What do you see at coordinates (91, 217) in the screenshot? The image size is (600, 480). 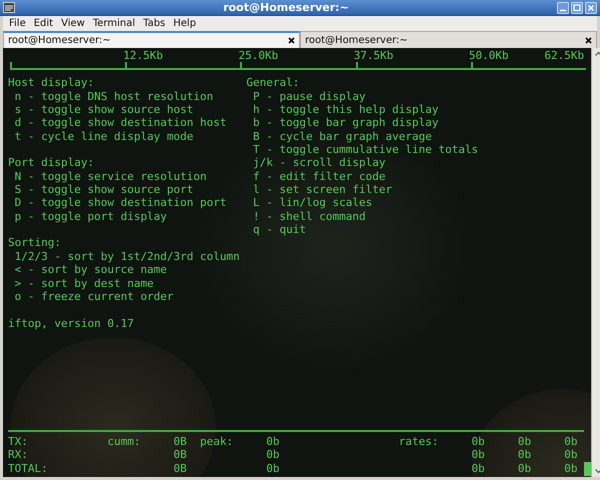 I see `help-line: p - toggle port display` at bounding box center [91, 217].